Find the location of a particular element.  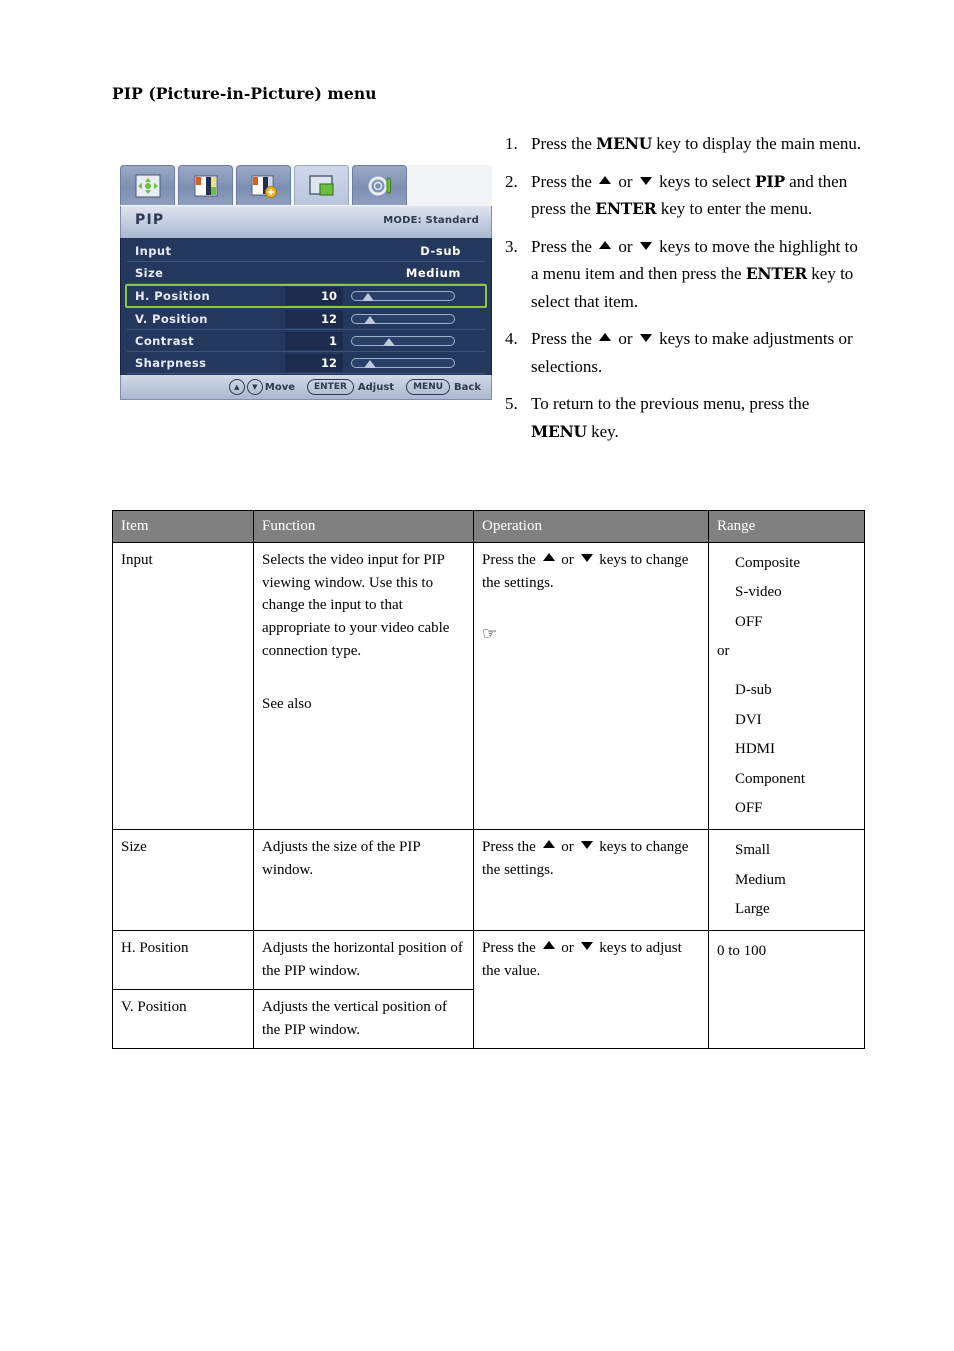

step-fragment: keys to select is located at coordinates (704, 181).